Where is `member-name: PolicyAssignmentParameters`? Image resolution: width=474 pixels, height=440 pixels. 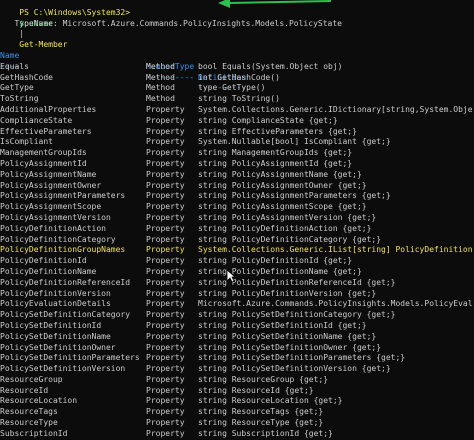
member-name: PolicyAssignmentParameters is located at coordinates (63, 196).